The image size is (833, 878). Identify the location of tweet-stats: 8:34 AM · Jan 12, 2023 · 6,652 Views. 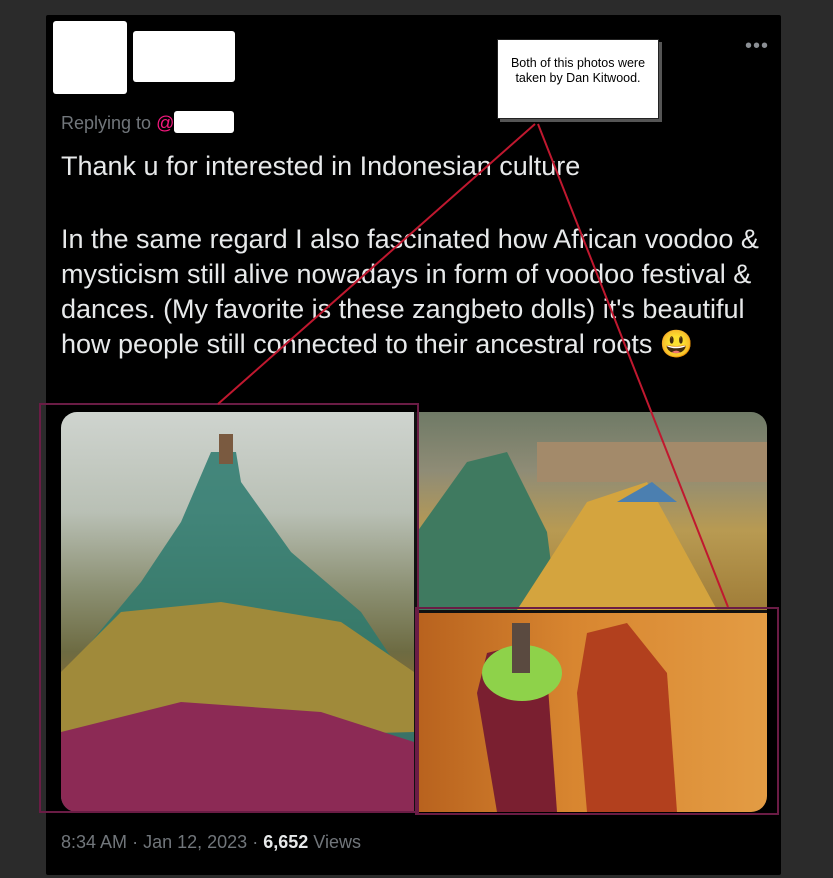
(211, 842).